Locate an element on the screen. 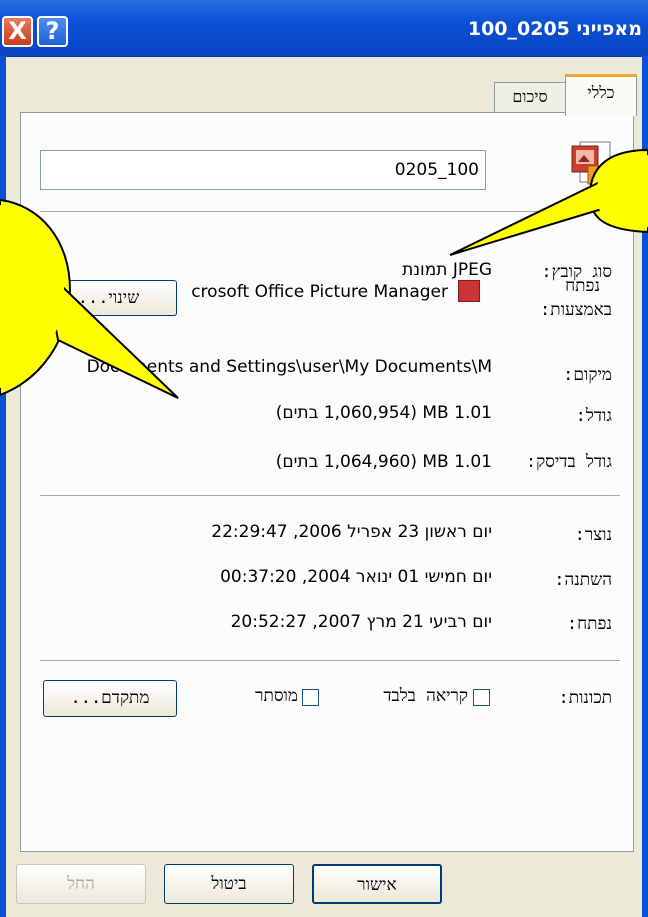 Image resolution: width=648 pixels, height=917 pixels. tab-general: כללי is located at coordinates (601, 95).